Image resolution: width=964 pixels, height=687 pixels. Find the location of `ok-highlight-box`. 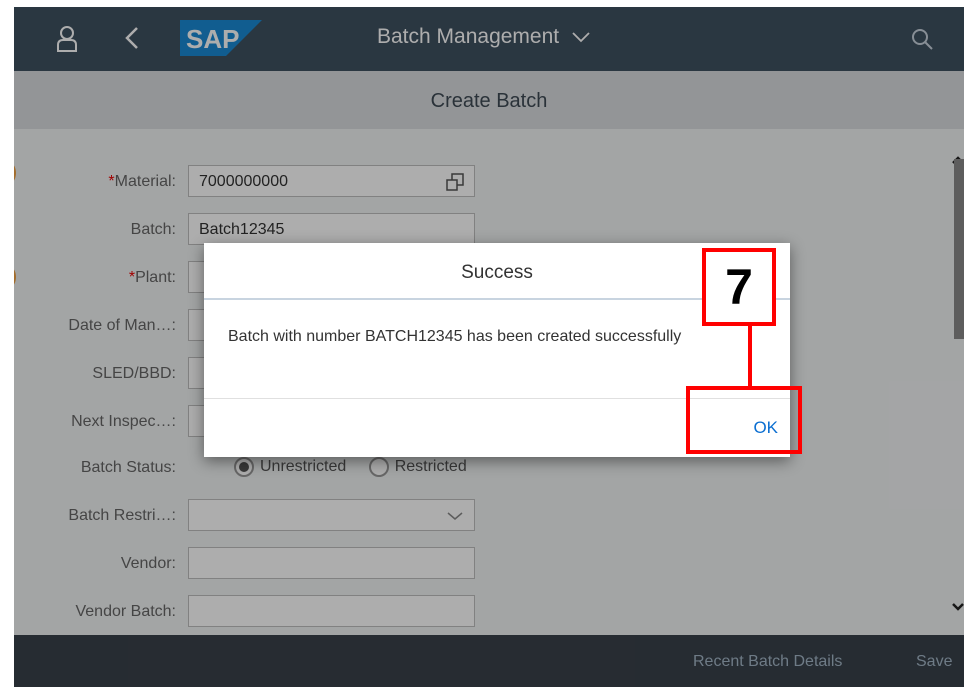

ok-highlight-box is located at coordinates (744, 420).